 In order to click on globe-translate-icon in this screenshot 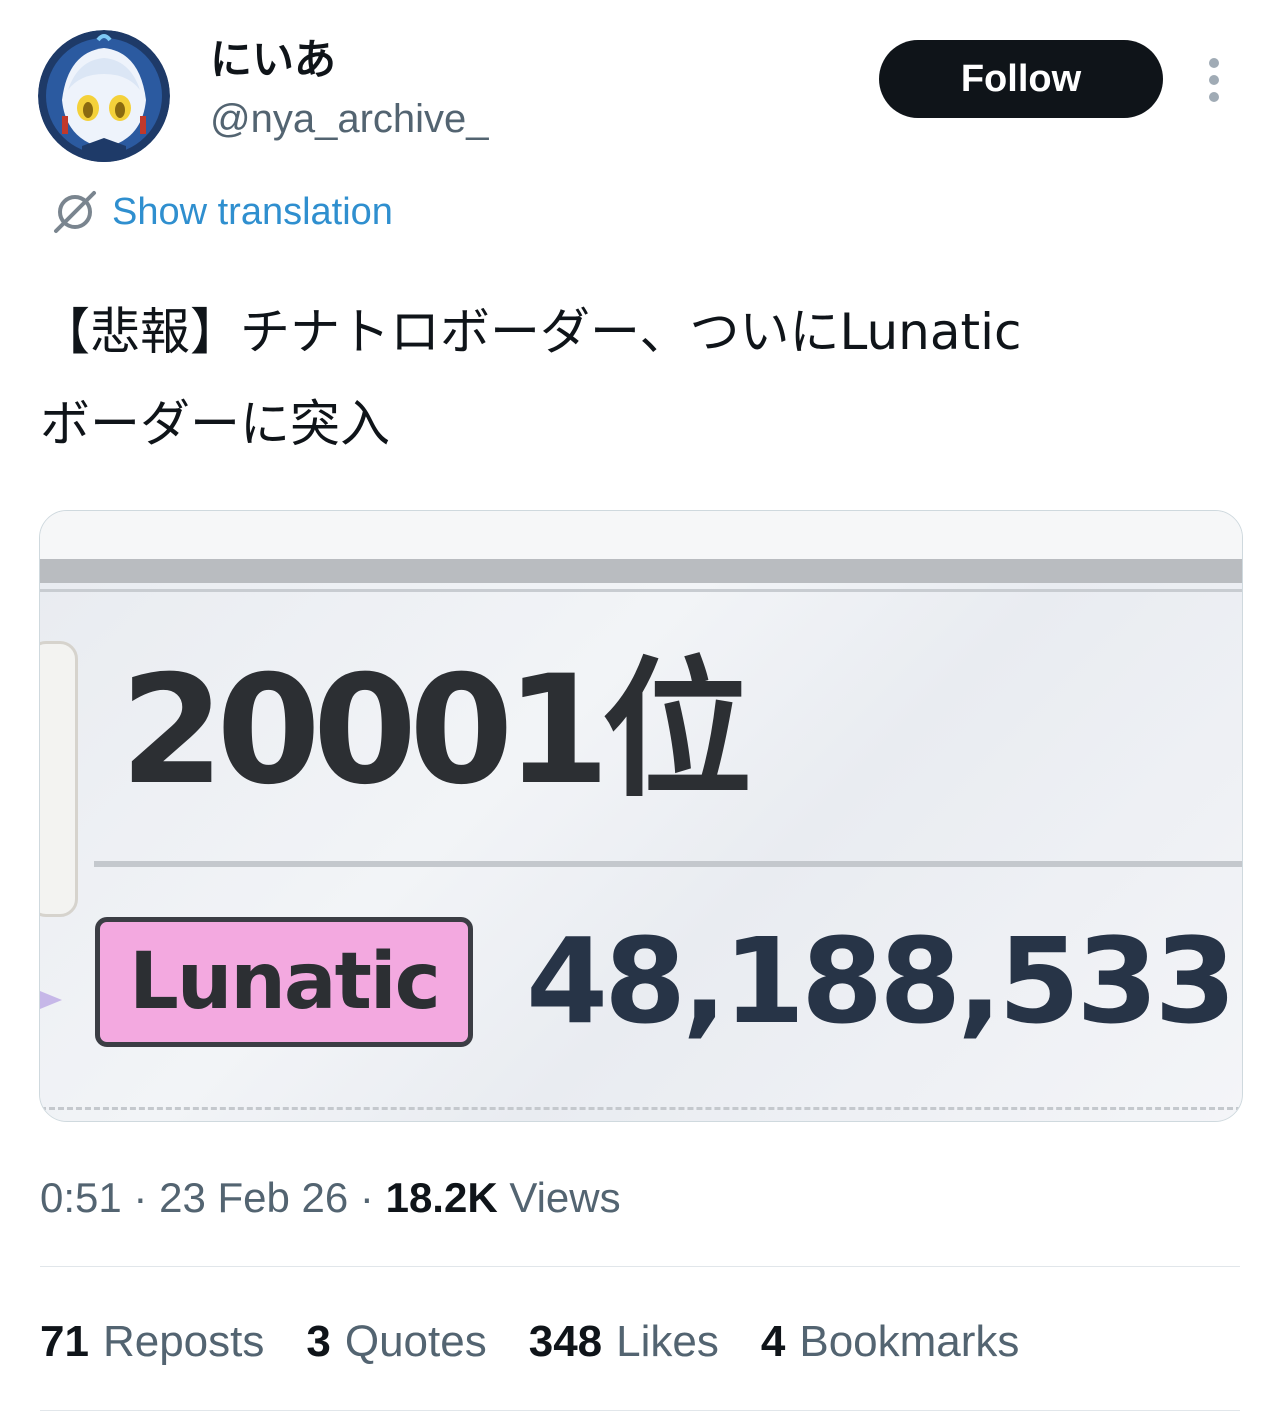, I will do `click(75, 212)`.